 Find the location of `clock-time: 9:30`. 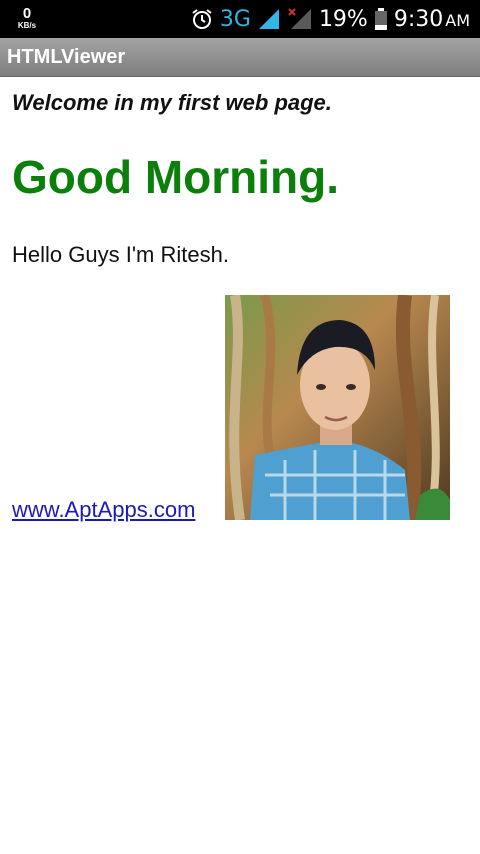

clock-time: 9:30 is located at coordinates (418, 19).